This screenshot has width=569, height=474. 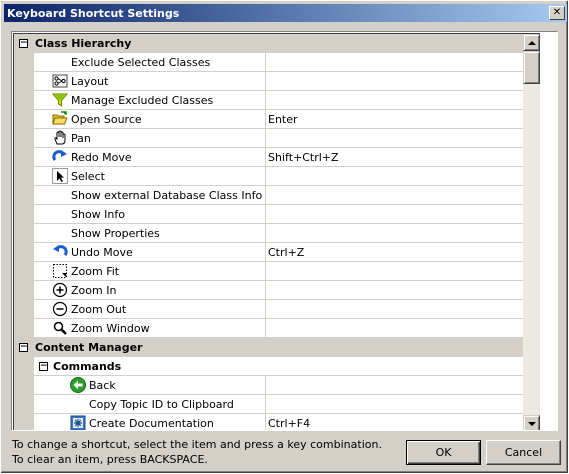 I want to click on subcategory-row-commands: − Commands, so click(x=277, y=366).